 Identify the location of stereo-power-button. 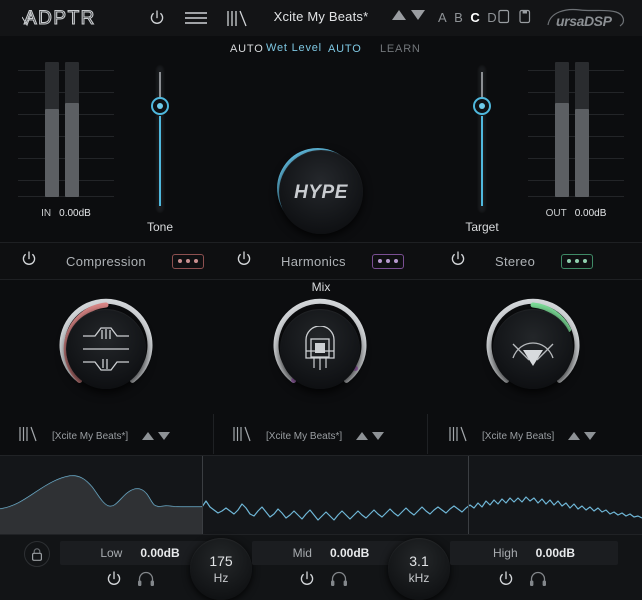
(458, 261).